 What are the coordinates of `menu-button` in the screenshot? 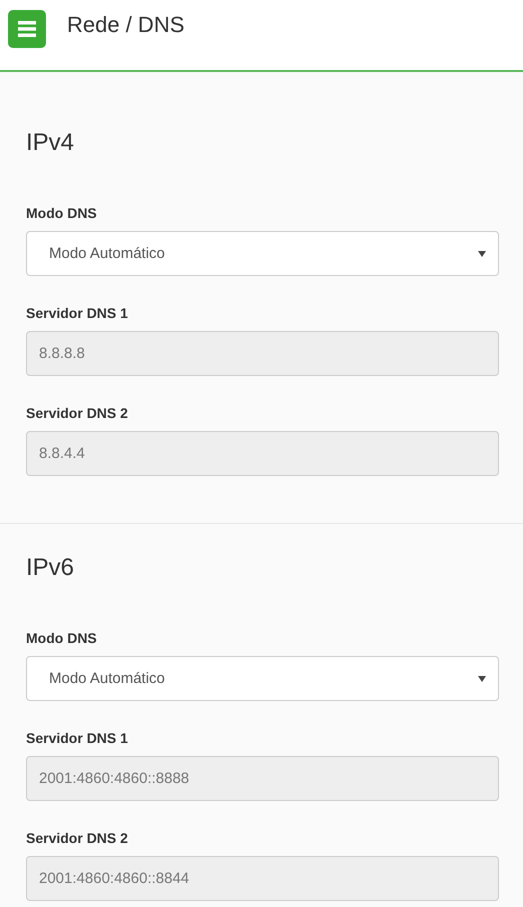 It's located at (27, 29).